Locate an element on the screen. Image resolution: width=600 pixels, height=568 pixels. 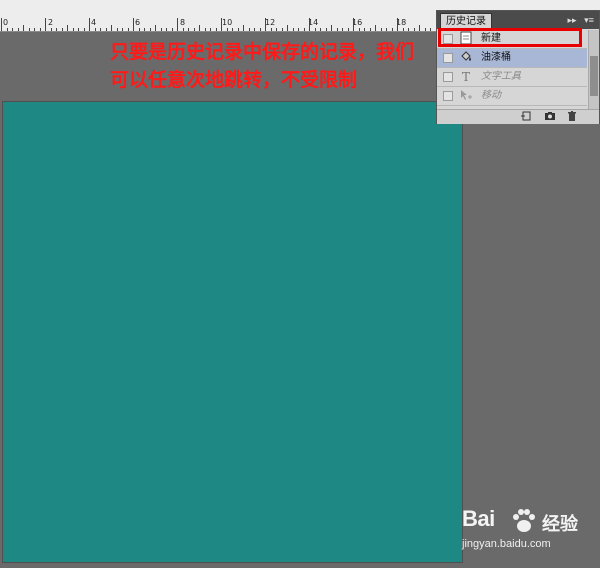
history-item-label: 文字工具 is located at coordinates (501, 76).